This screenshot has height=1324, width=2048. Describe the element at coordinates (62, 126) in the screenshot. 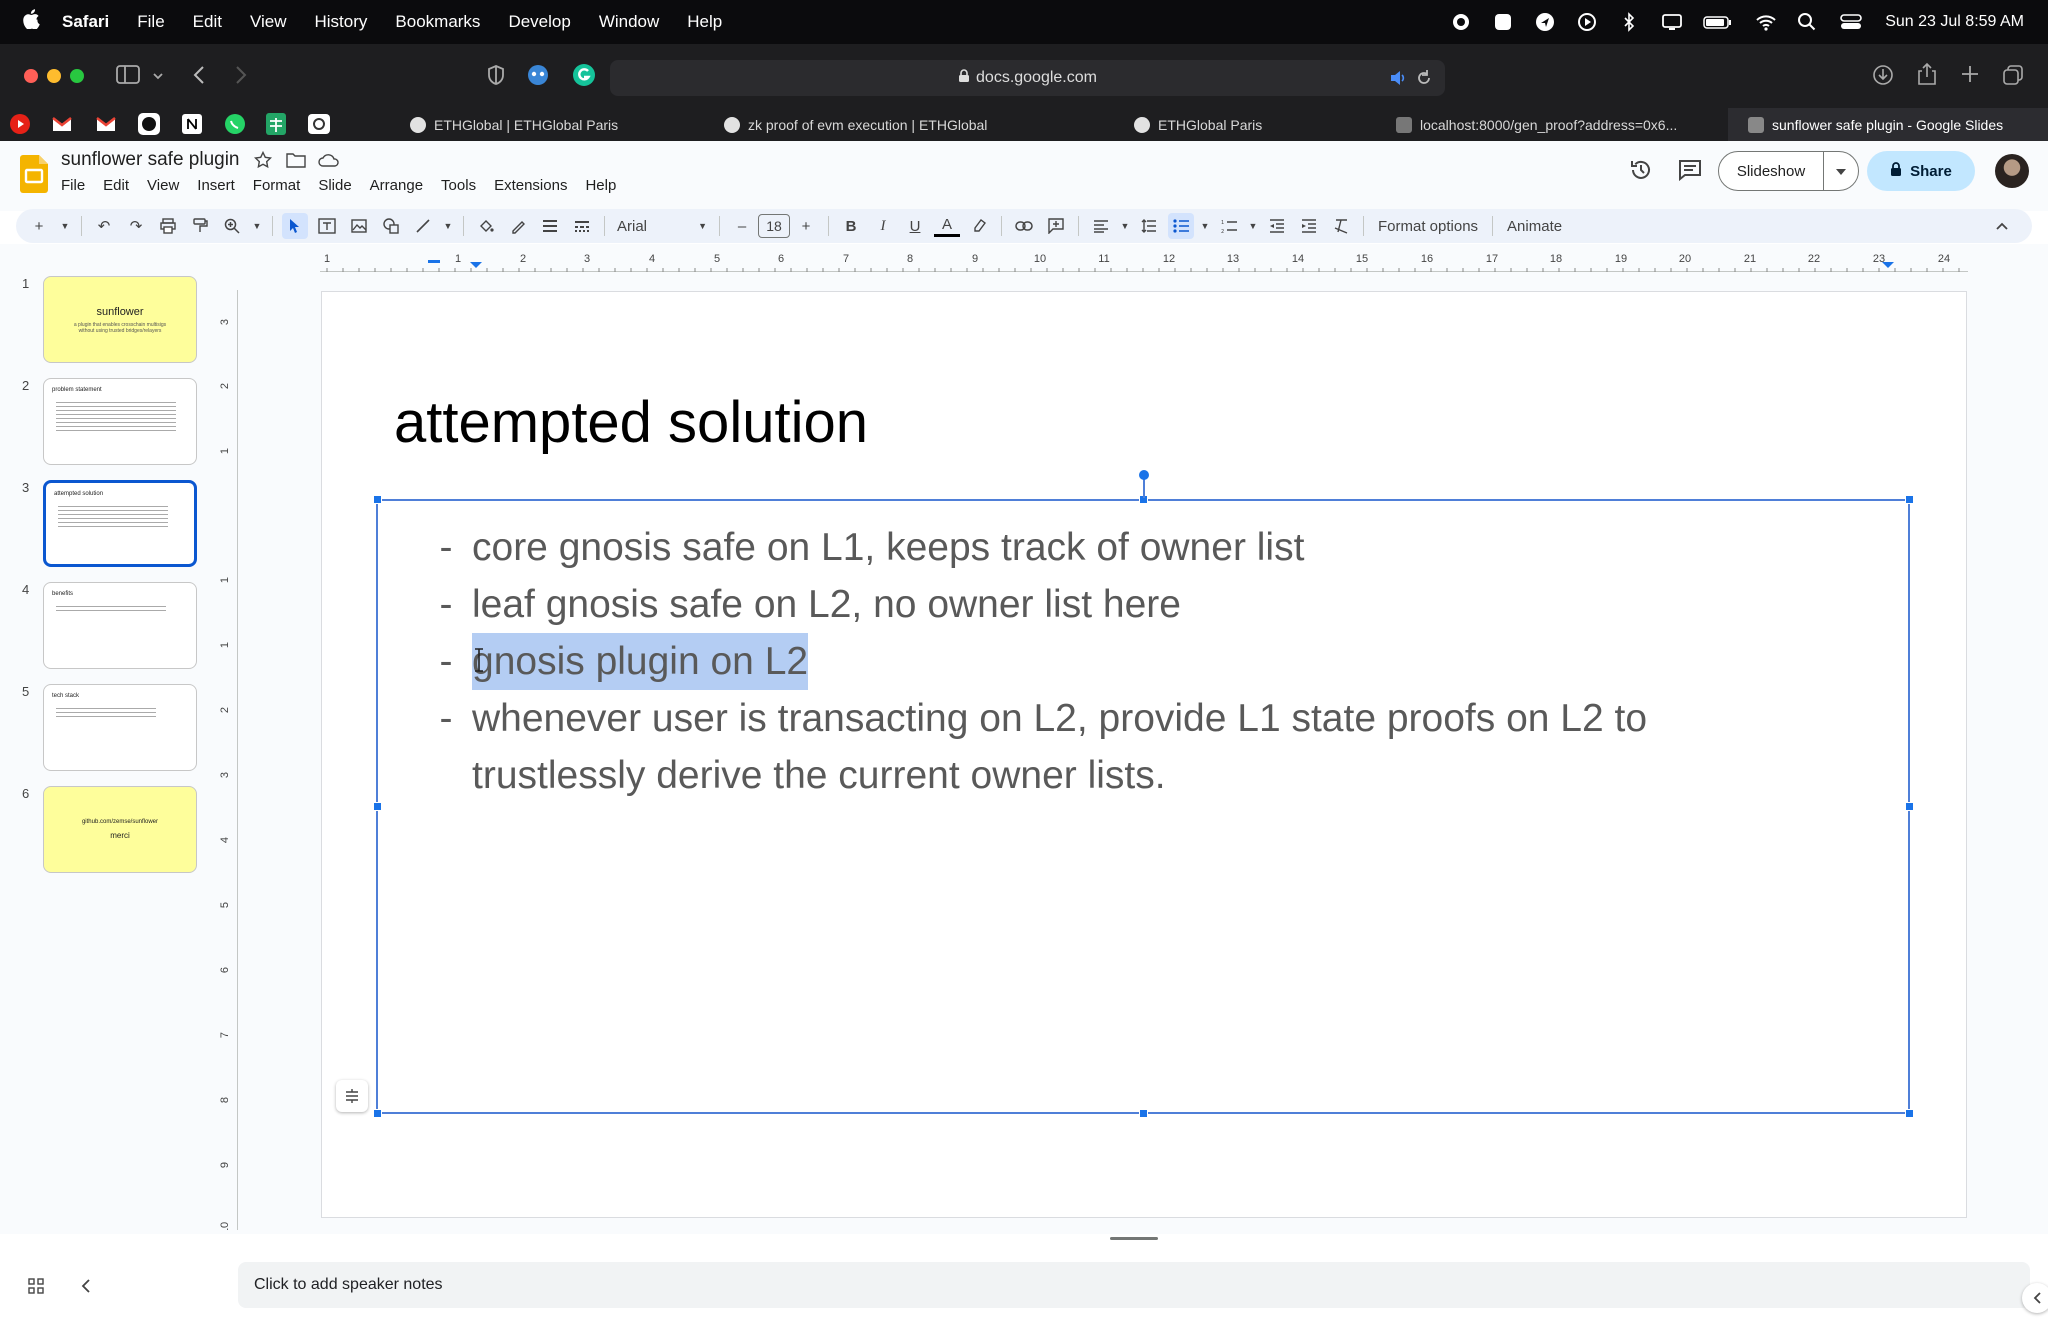

I see `gmail-pinned-icon` at that location.